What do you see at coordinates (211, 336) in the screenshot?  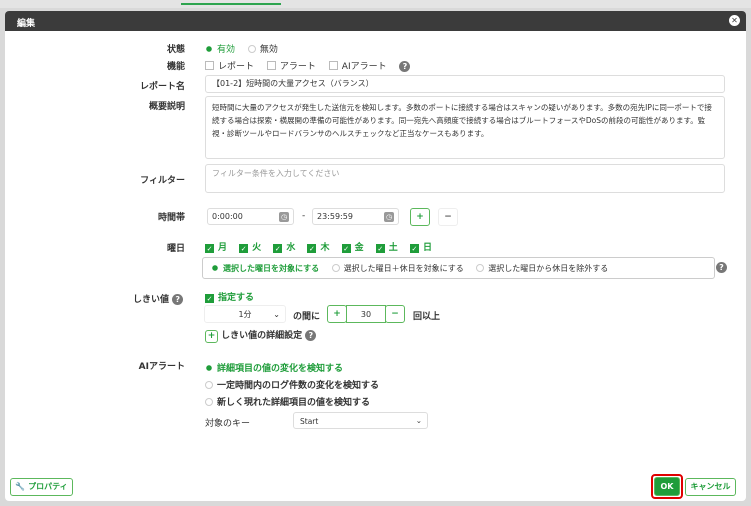 I see `plus-icon: +` at bounding box center [211, 336].